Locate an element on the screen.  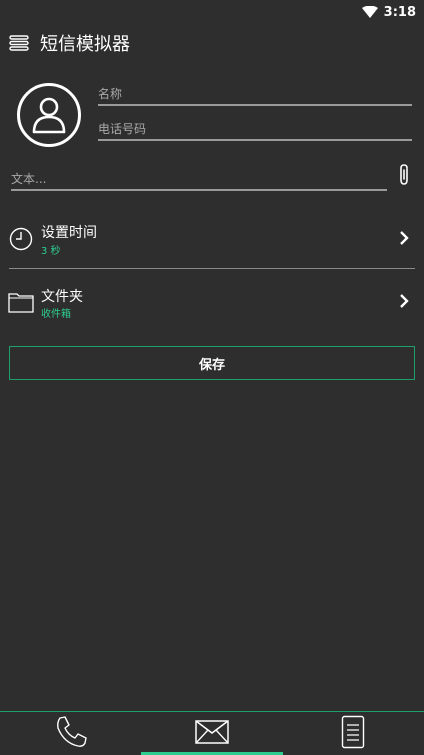
save-button: 保存 is located at coordinates (212, 363).